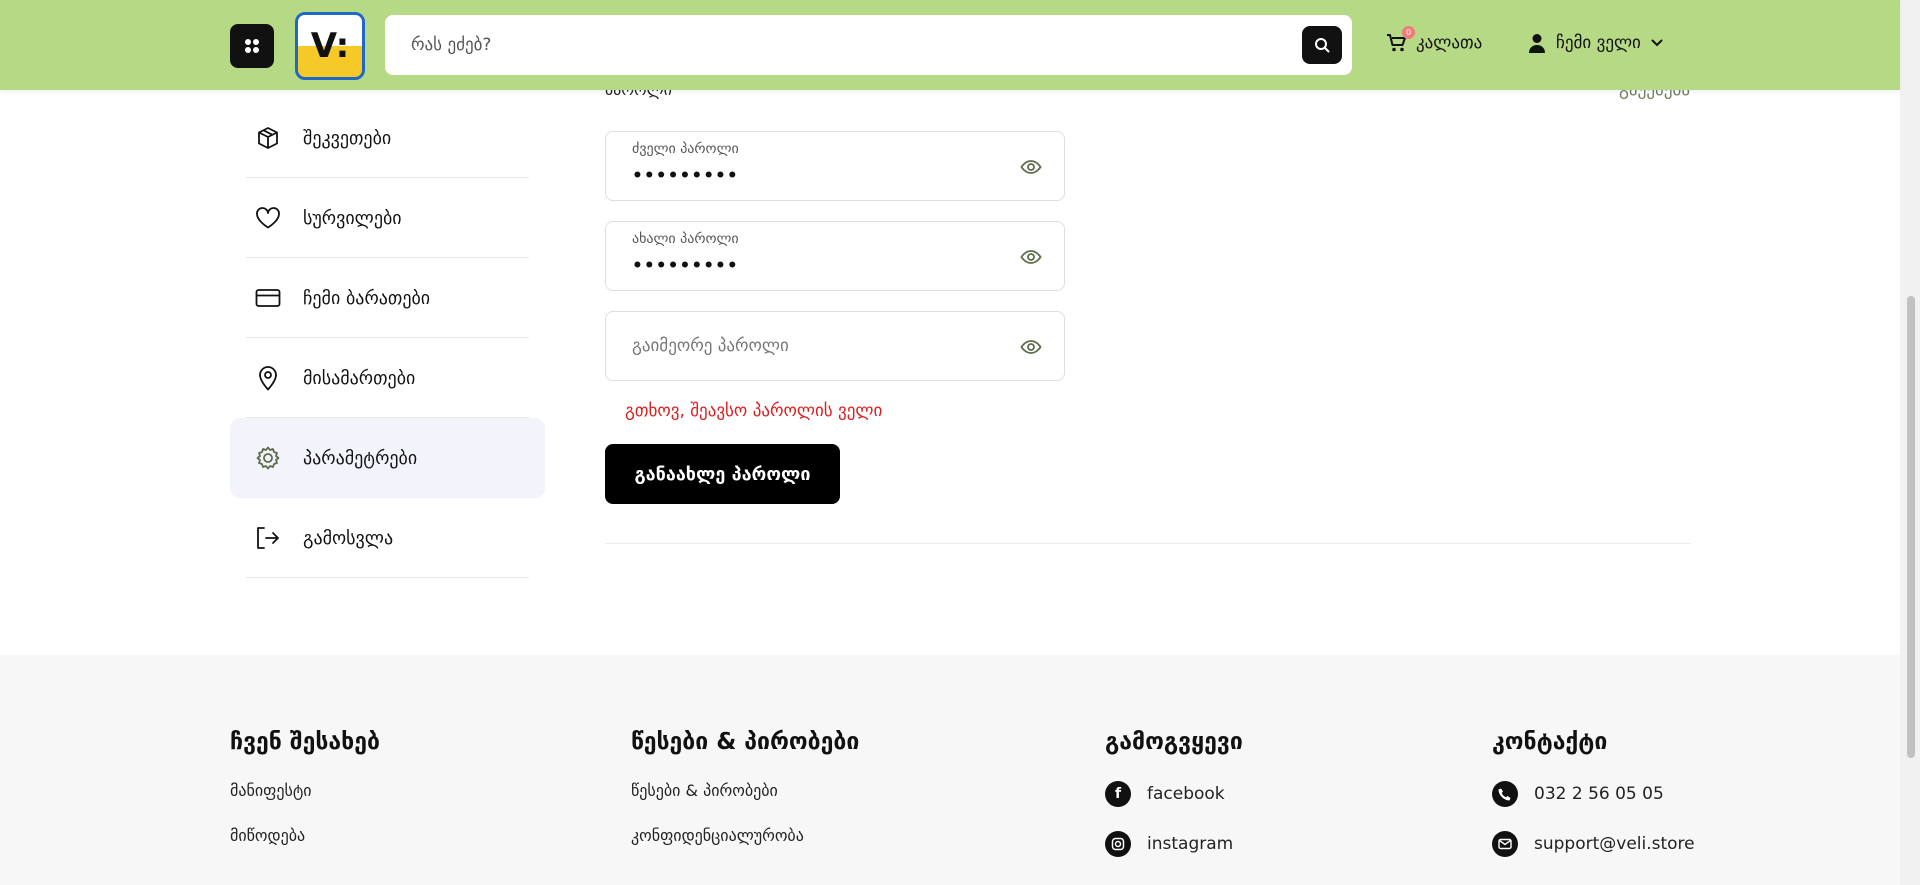 This screenshot has width=1920, height=885. What do you see at coordinates (1118, 844) in the screenshot?
I see `instagram-icon` at bounding box center [1118, 844].